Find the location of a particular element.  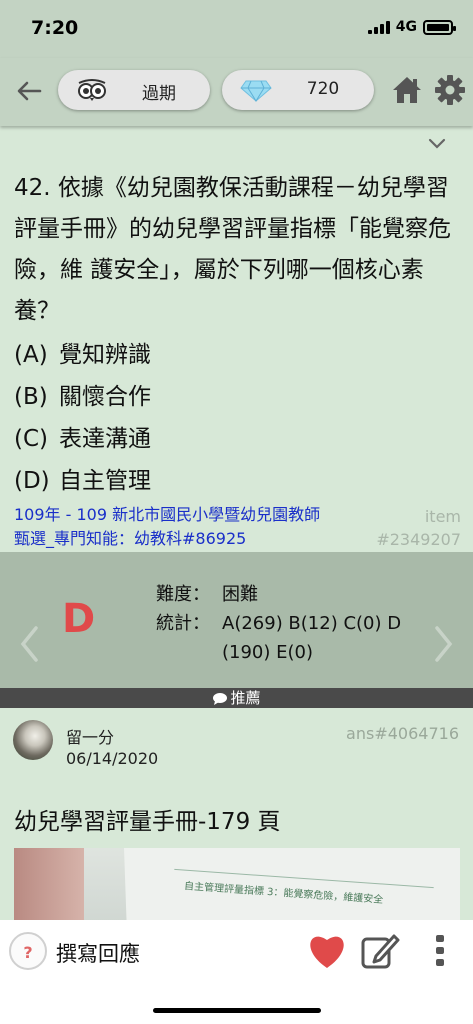

top-toolbar: 過期 720 is located at coordinates (236, 92).